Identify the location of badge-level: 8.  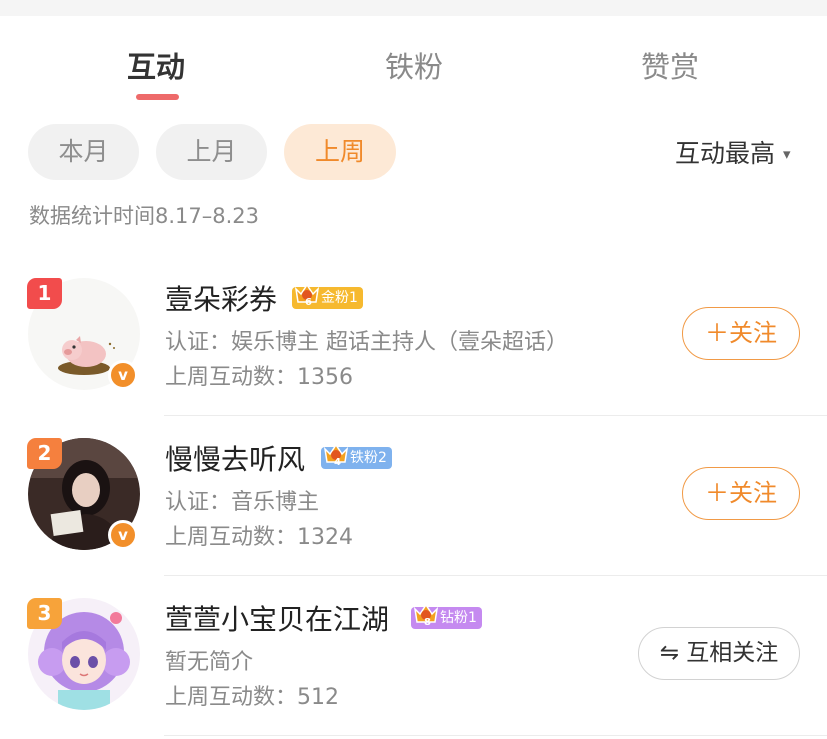
(427, 622).